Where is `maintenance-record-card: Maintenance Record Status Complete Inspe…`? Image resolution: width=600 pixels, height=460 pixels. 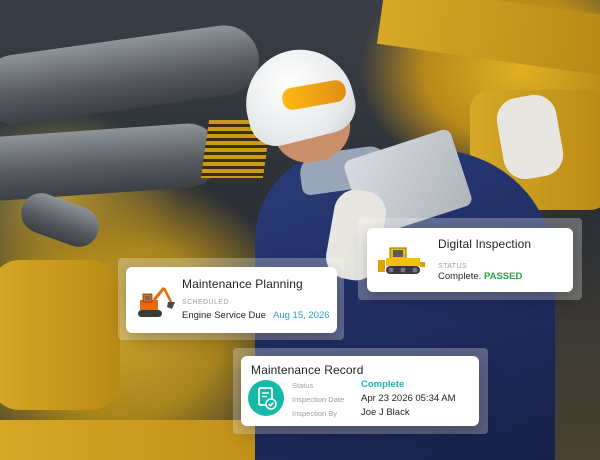
maintenance-record-card: Maintenance Record Status Complete Inspe… is located at coordinates (360, 391).